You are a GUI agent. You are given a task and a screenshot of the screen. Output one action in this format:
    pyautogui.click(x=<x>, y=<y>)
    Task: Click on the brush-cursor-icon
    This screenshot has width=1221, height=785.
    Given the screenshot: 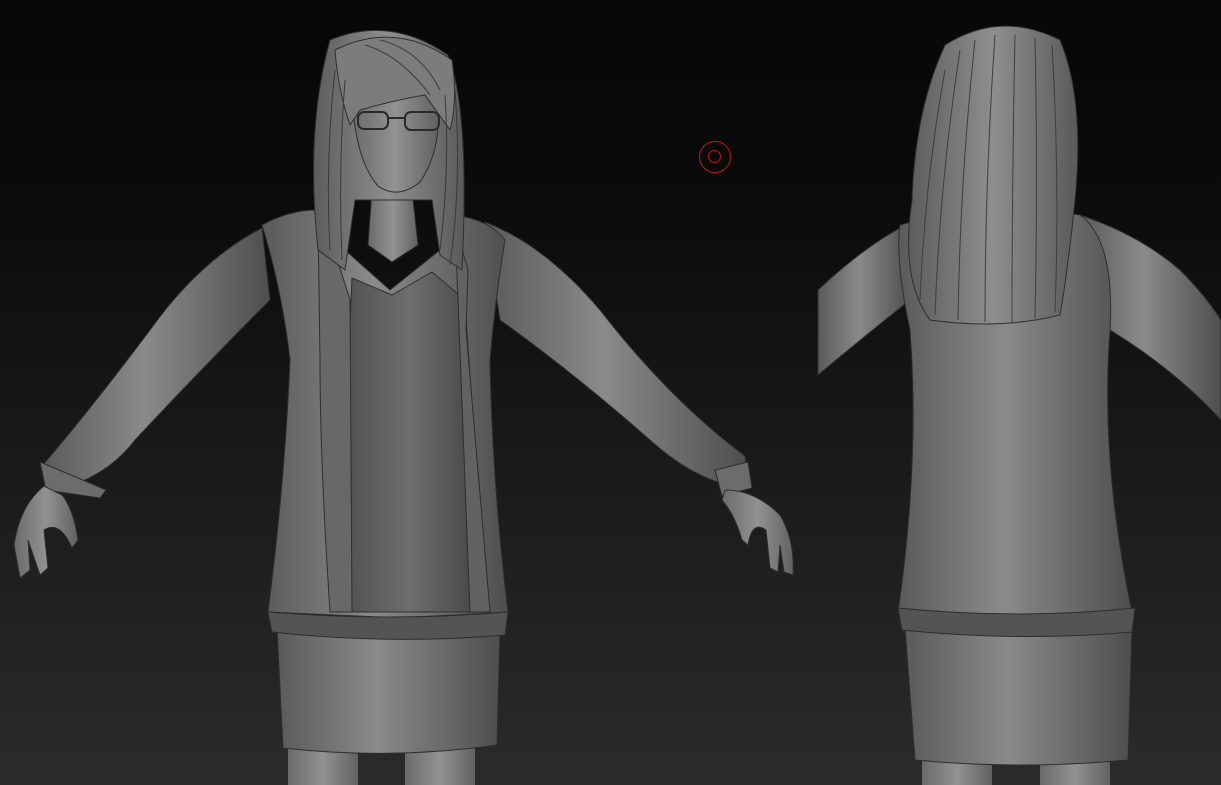 What is the action you would take?
    pyautogui.click(x=715, y=157)
    